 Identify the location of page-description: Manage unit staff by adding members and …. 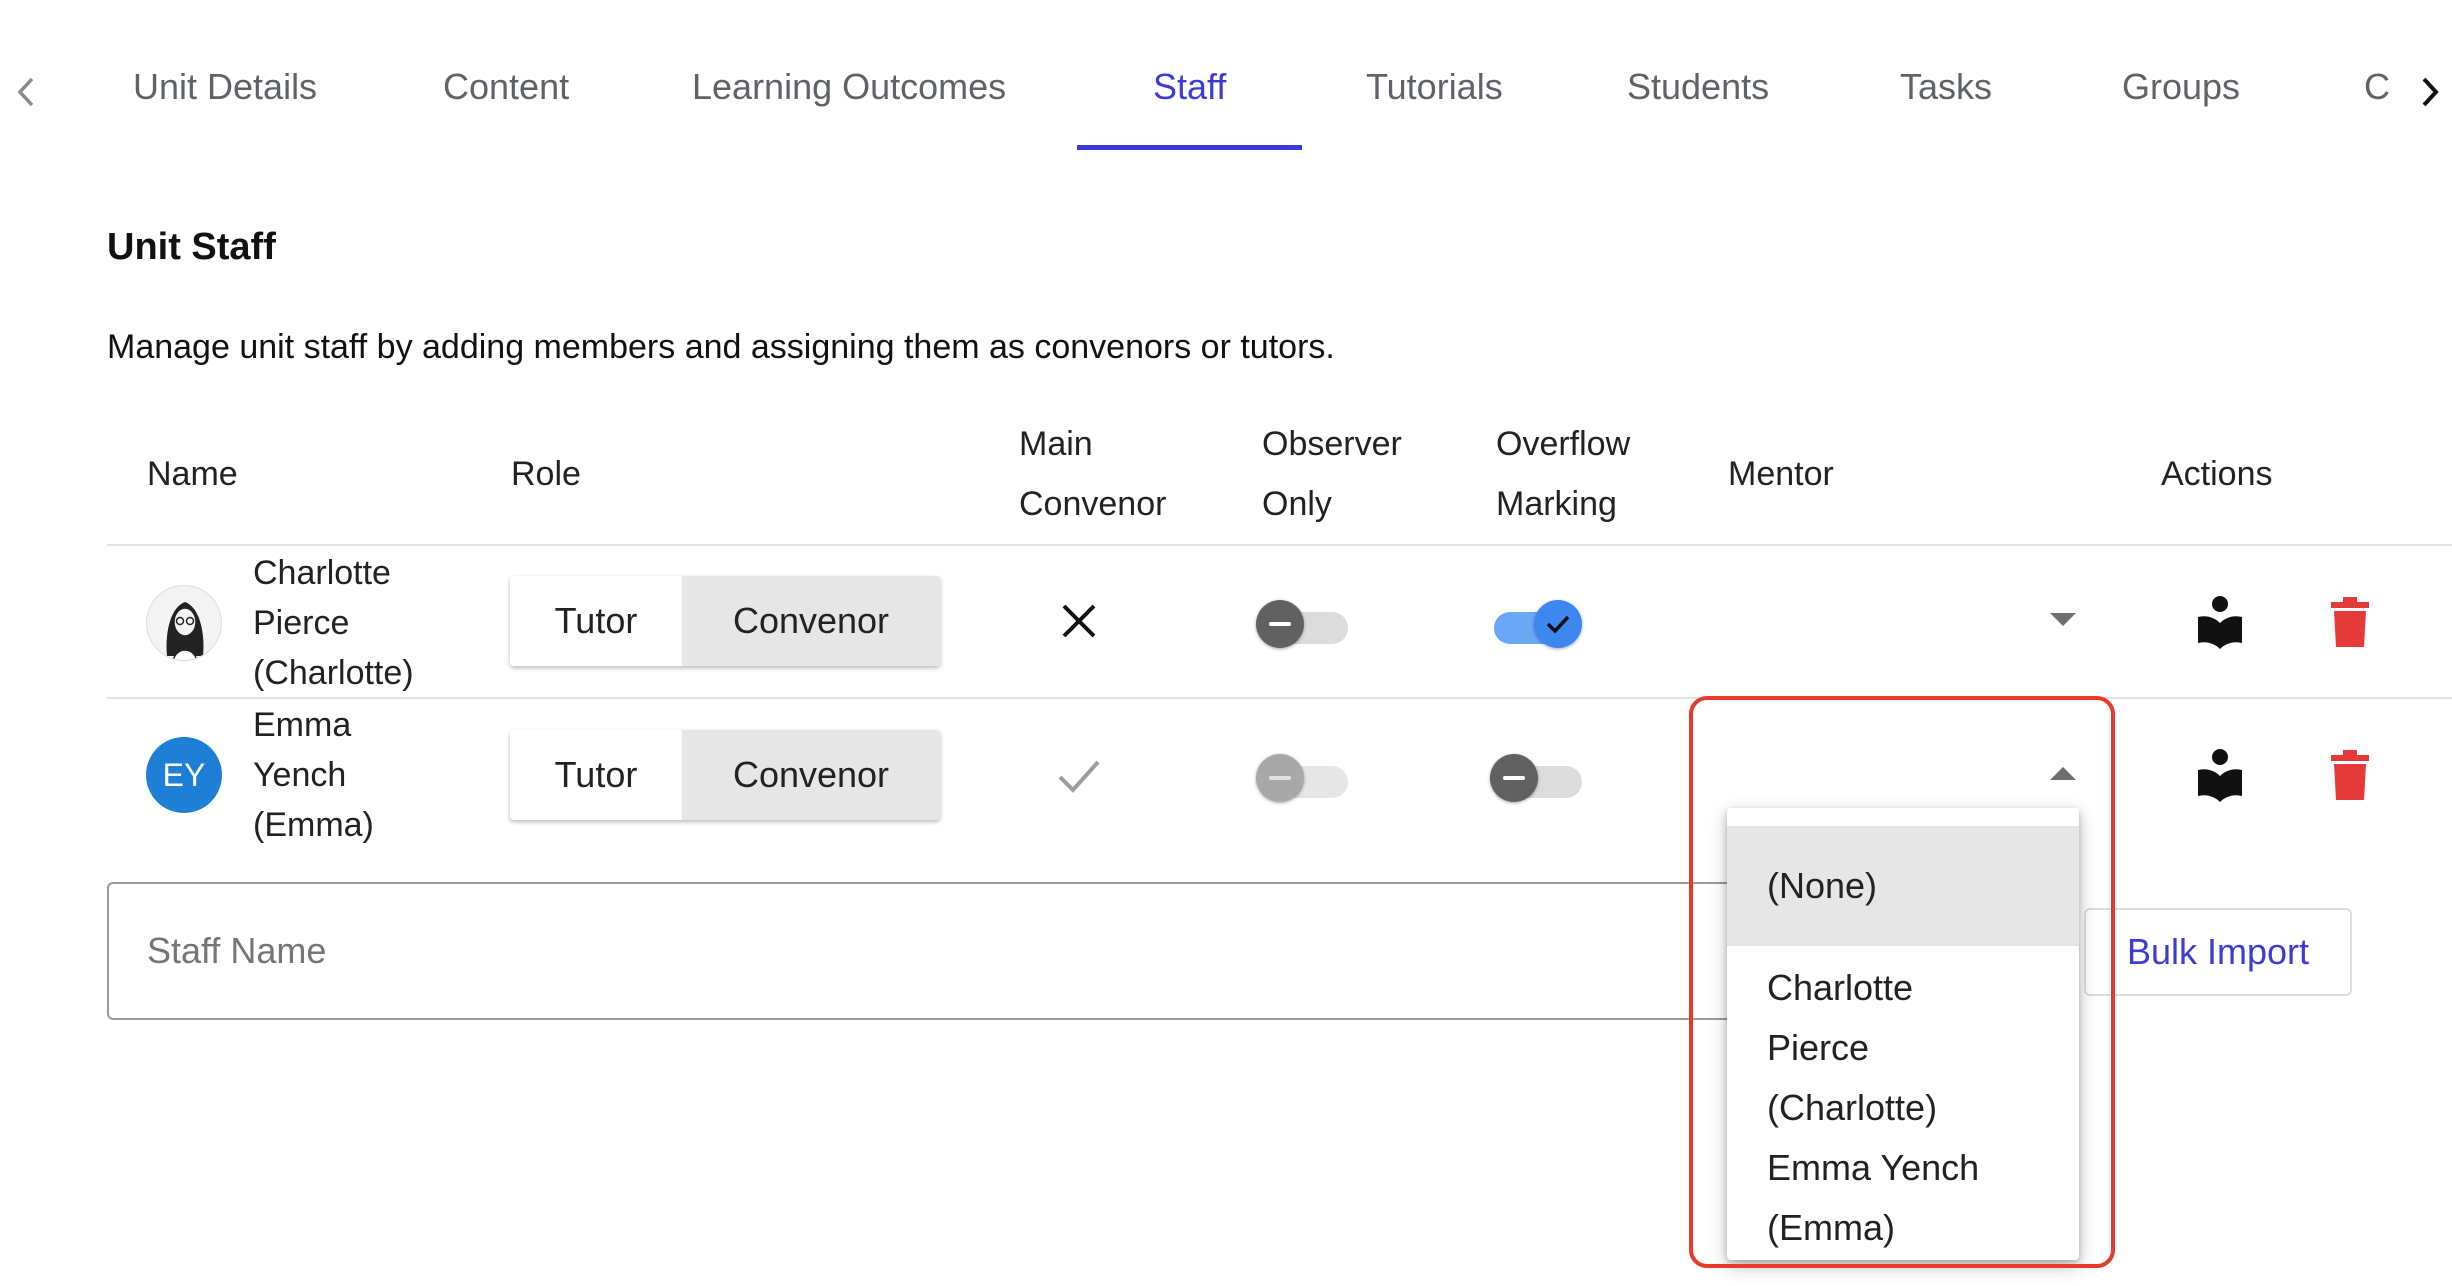
(721, 347).